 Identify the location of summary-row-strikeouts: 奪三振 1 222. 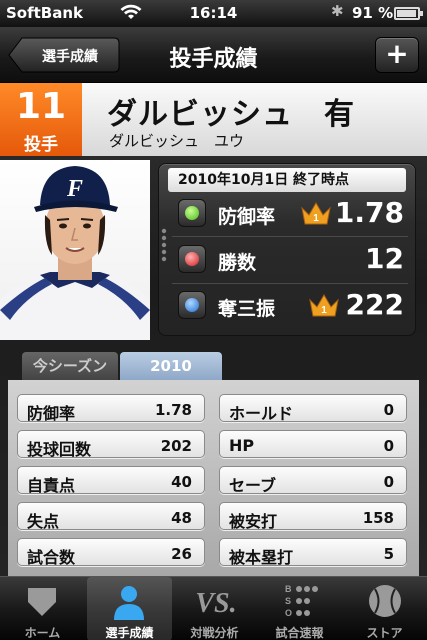
(293, 305).